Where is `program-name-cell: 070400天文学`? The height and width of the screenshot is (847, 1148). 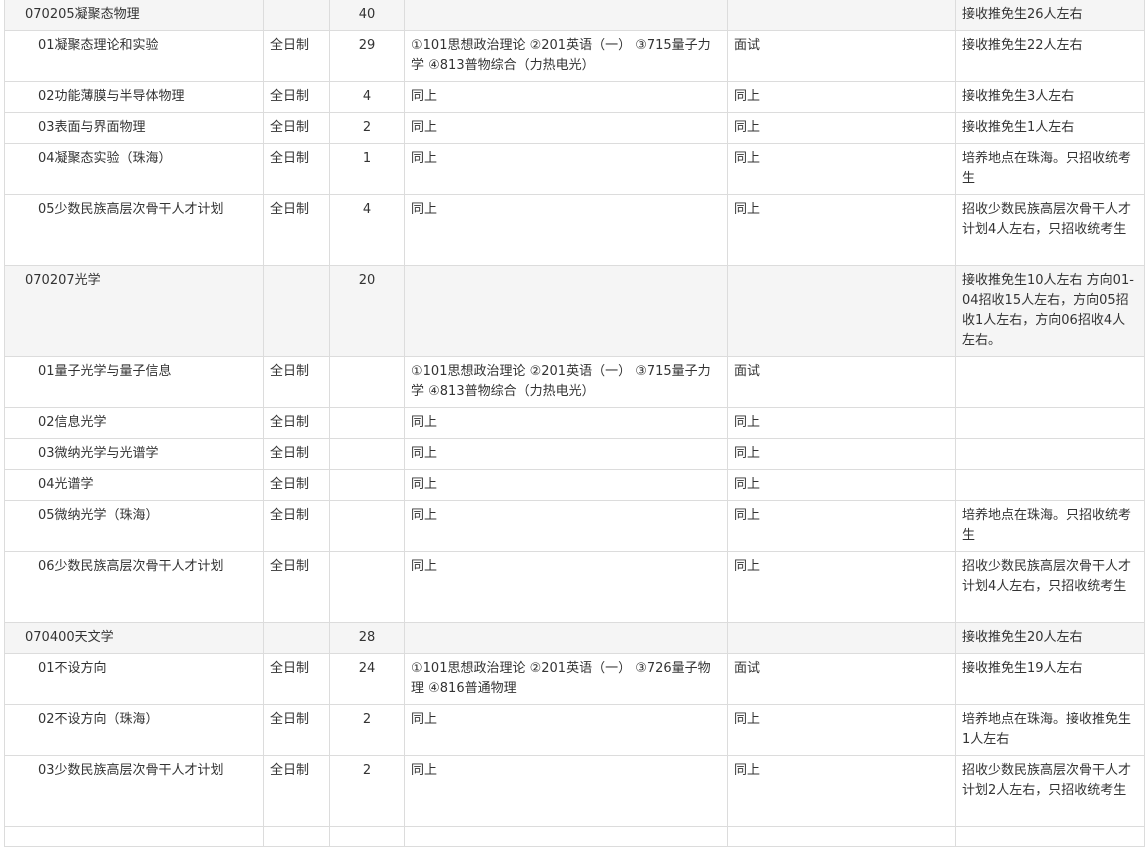
program-name-cell: 070400天文学 is located at coordinates (134, 638).